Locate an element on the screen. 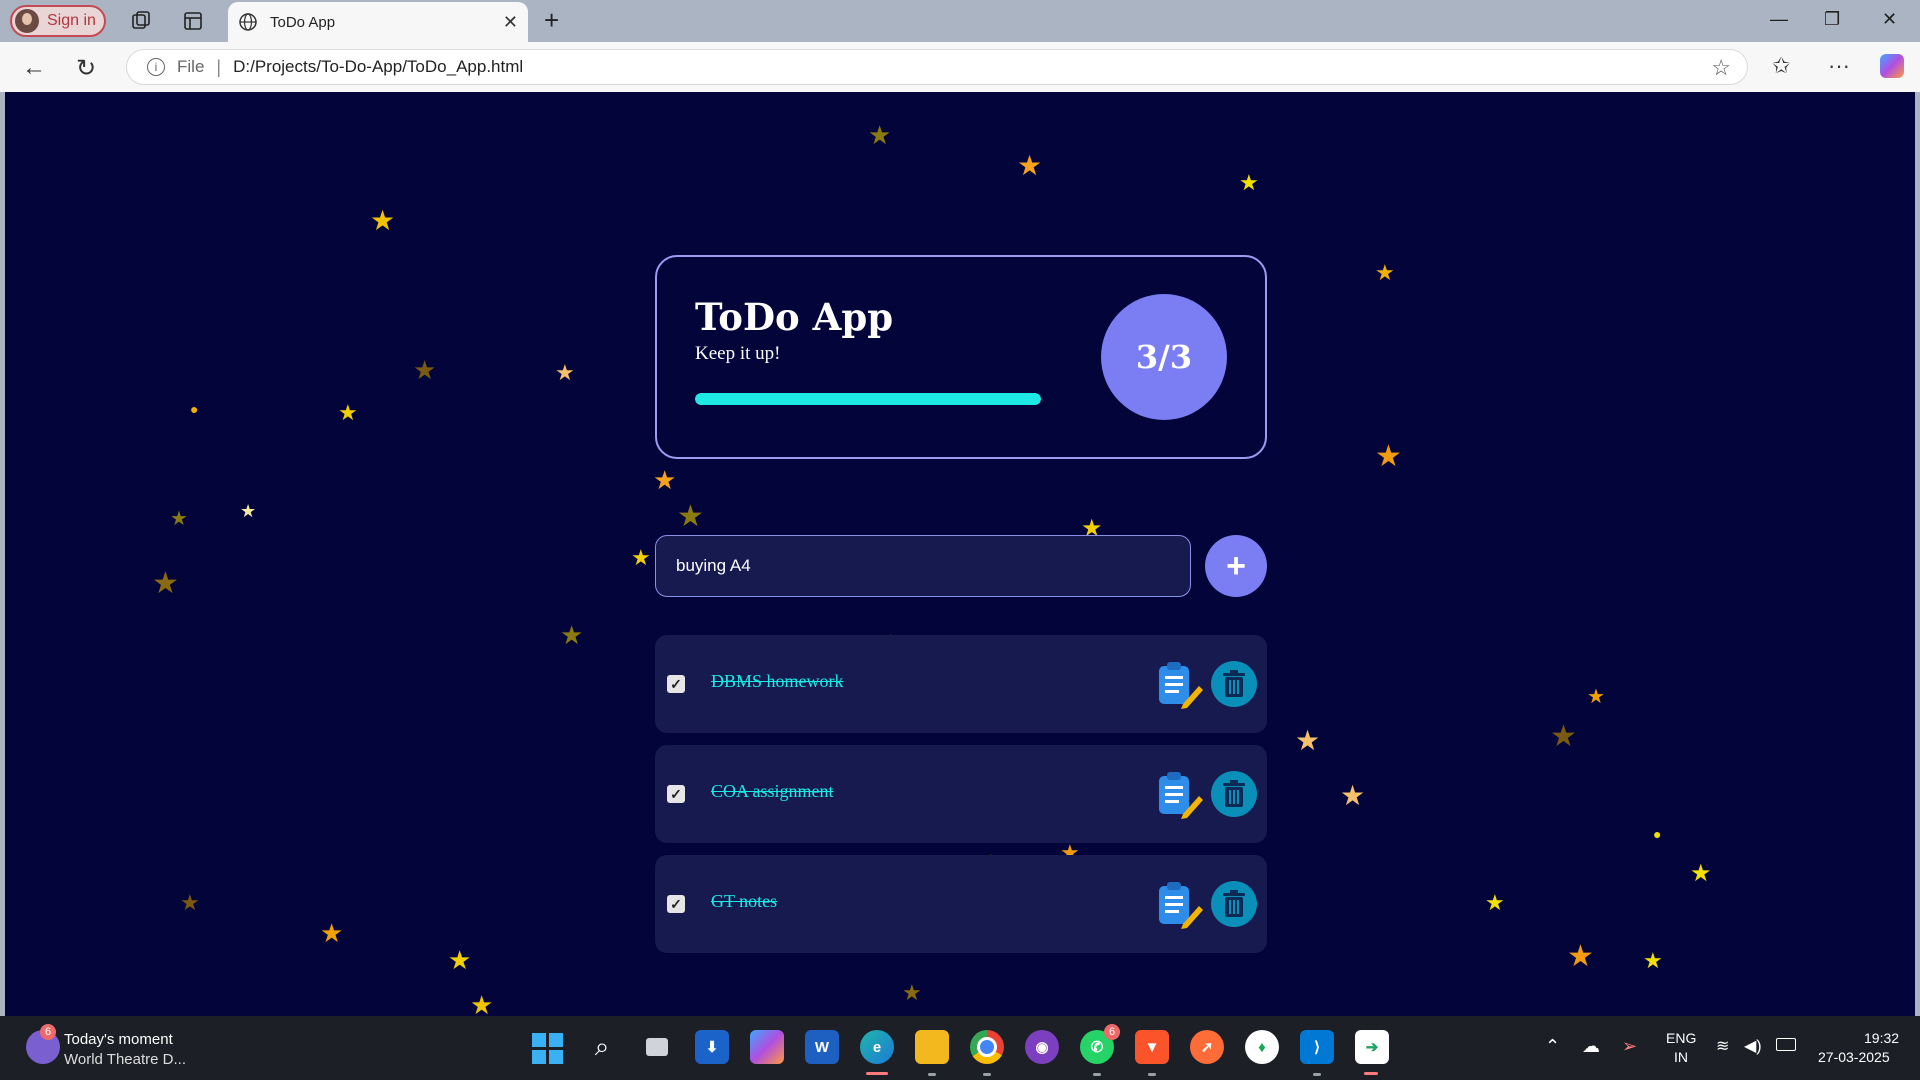 The width and height of the screenshot is (1920, 1080). vscode-icon: ⟩ is located at coordinates (1317, 1047).